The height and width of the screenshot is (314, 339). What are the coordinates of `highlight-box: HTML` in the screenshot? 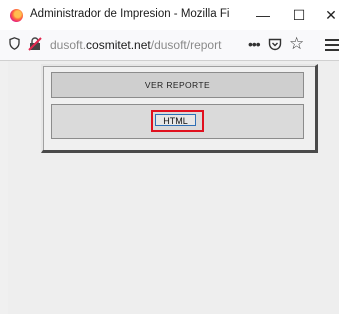 It's located at (177, 121).